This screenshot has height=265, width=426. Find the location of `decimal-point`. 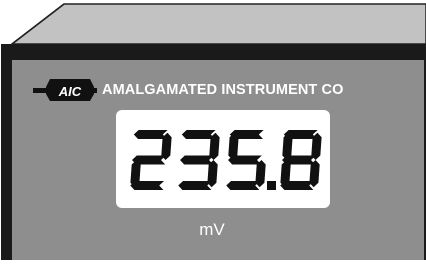

decimal-point is located at coordinates (271, 185).